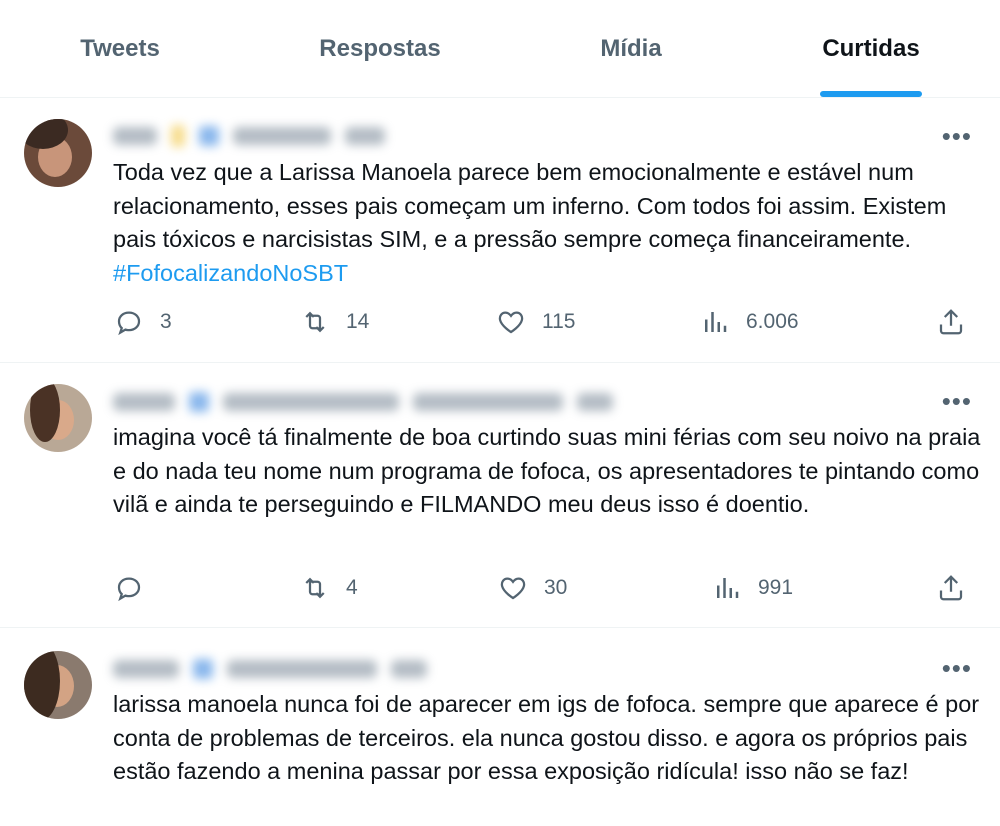 Image resolution: width=1000 pixels, height=826 pixels. What do you see at coordinates (631, 49) in the screenshot?
I see `tab-midia: Mídia` at bounding box center [631, 49].